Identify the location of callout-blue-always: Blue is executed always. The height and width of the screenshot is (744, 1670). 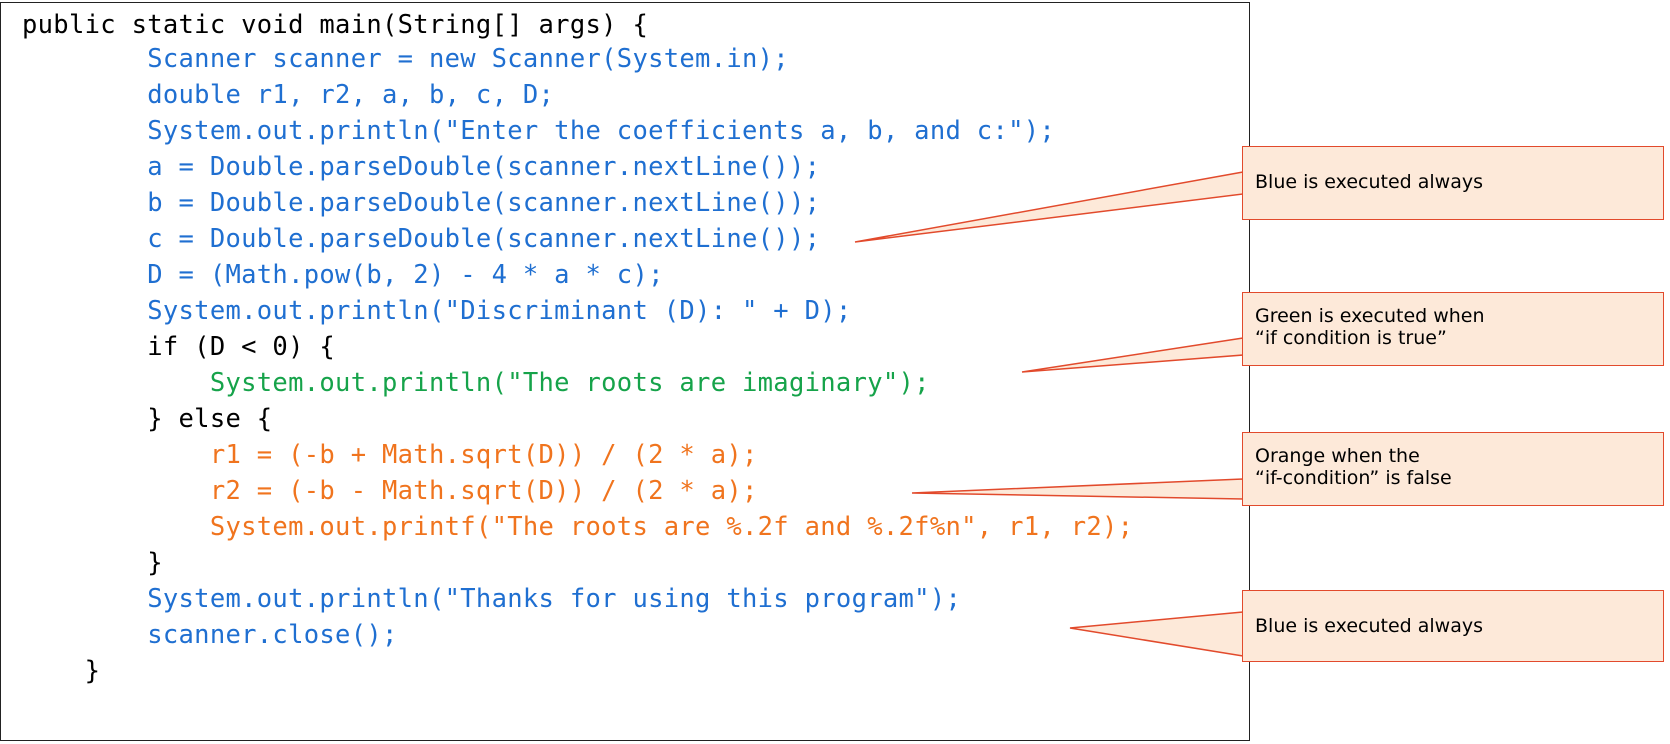
(1453, 183).